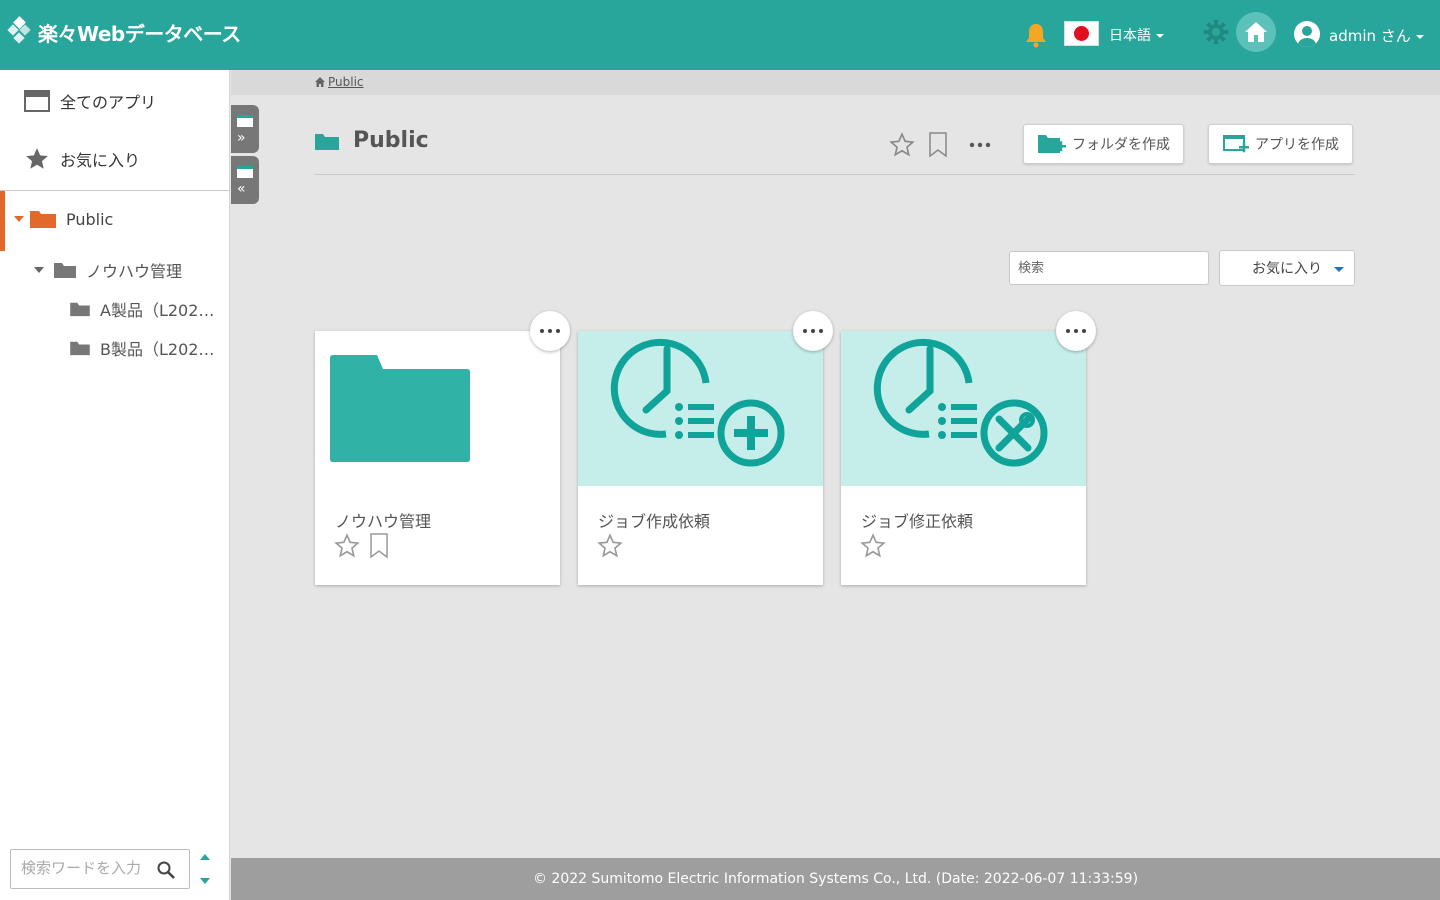 Image resolution: width=1440 pixels, height=900 pixels. What do you see at coordinates (1036, 35) in the screenshot?
I see `bell-icon` at bounding box center [1036, 35].